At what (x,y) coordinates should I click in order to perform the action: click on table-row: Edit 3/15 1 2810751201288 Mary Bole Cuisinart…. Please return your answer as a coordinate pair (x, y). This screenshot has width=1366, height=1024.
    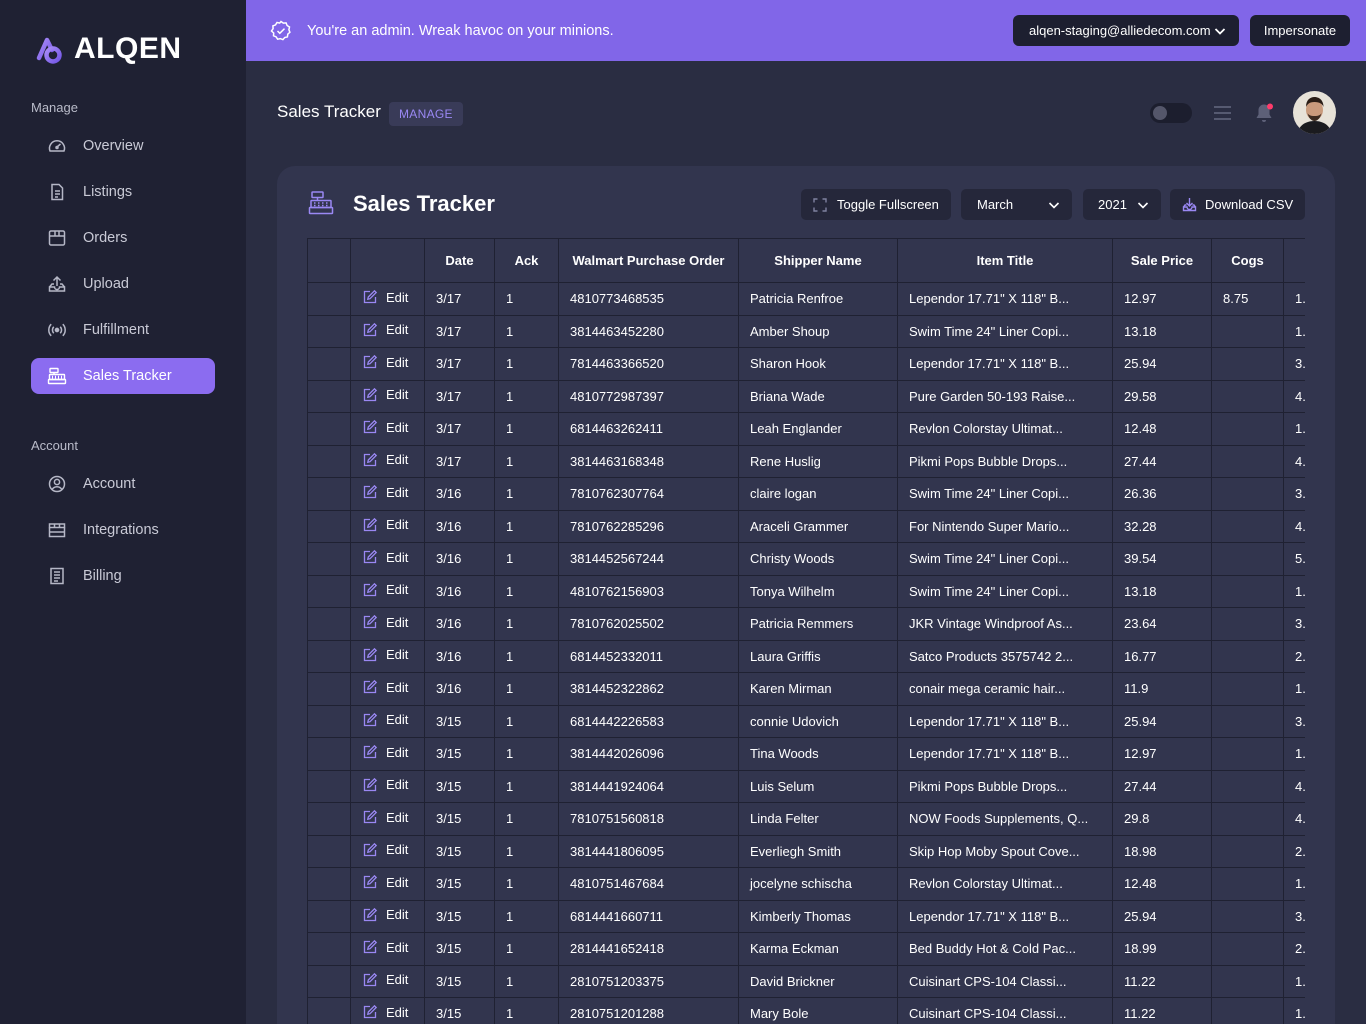
    Looking at the image, I should click on (806, 1010).